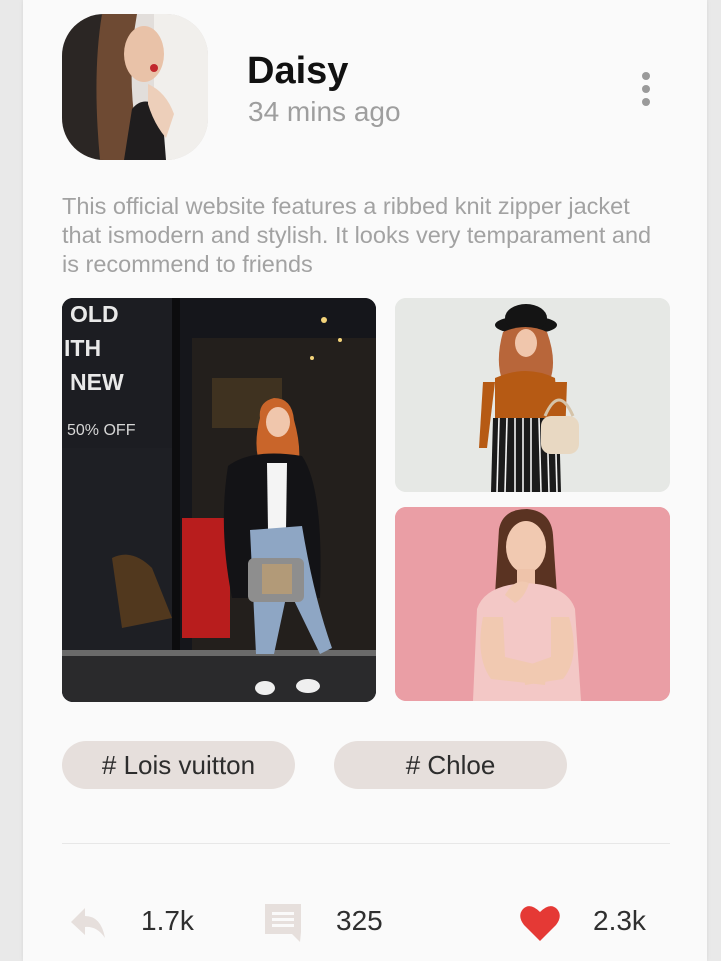 The width and height of the screenshot is (721, 961). Describe the element at coordinates (366, 843) in the screenshot. I see `divider` at that location.